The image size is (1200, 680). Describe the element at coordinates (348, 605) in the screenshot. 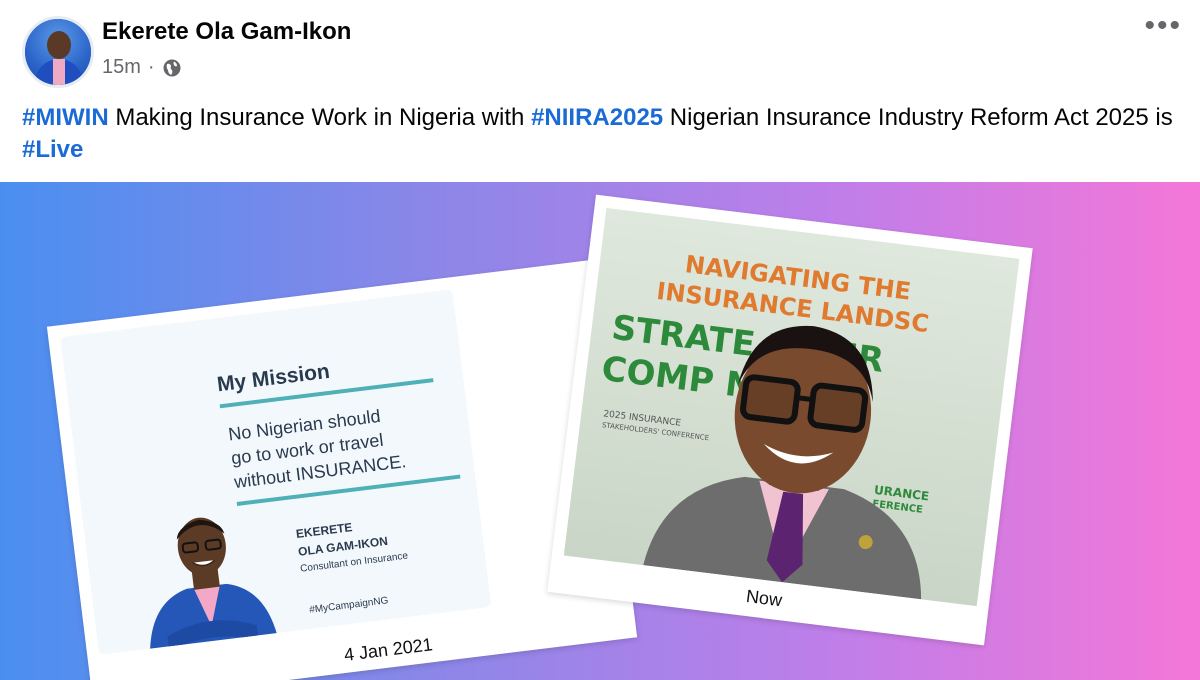

I see `poster-hashtag: #MyCampaignNG` at that location.